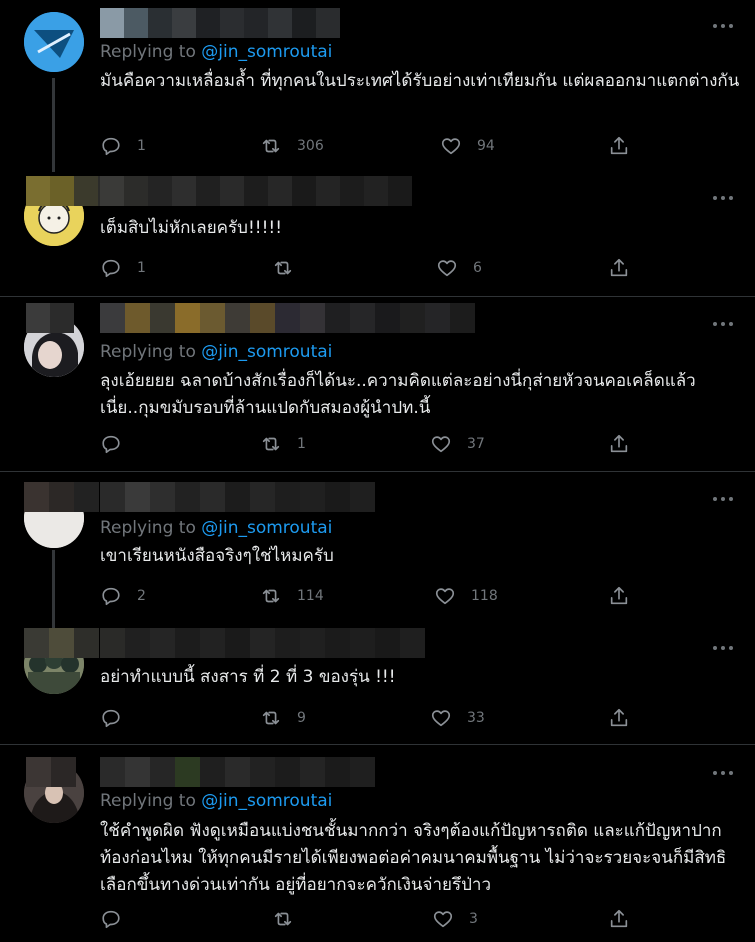  Describe the element at coordinates (283, 444) in the screenshot. I see `retweet-button: 1` at that location.